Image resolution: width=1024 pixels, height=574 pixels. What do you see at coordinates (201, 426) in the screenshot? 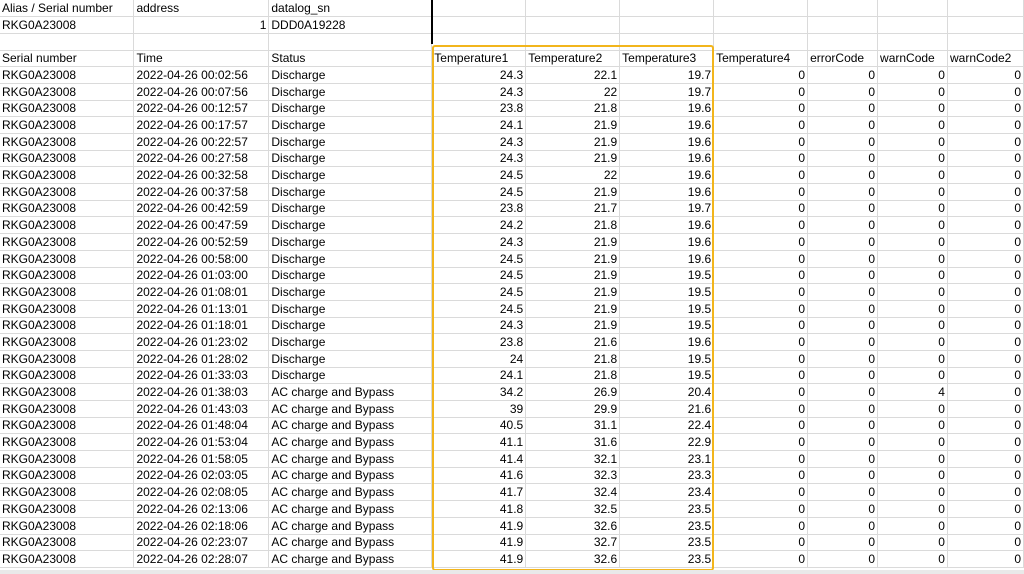
I see `cell: 2022-04-26 01:48:04` at bounding box center [201, 426].